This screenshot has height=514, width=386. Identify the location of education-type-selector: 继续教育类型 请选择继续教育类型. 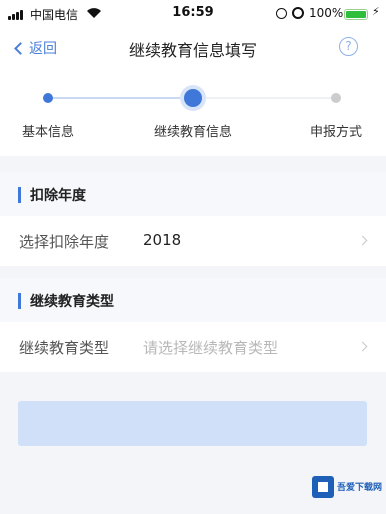
(193, 347).